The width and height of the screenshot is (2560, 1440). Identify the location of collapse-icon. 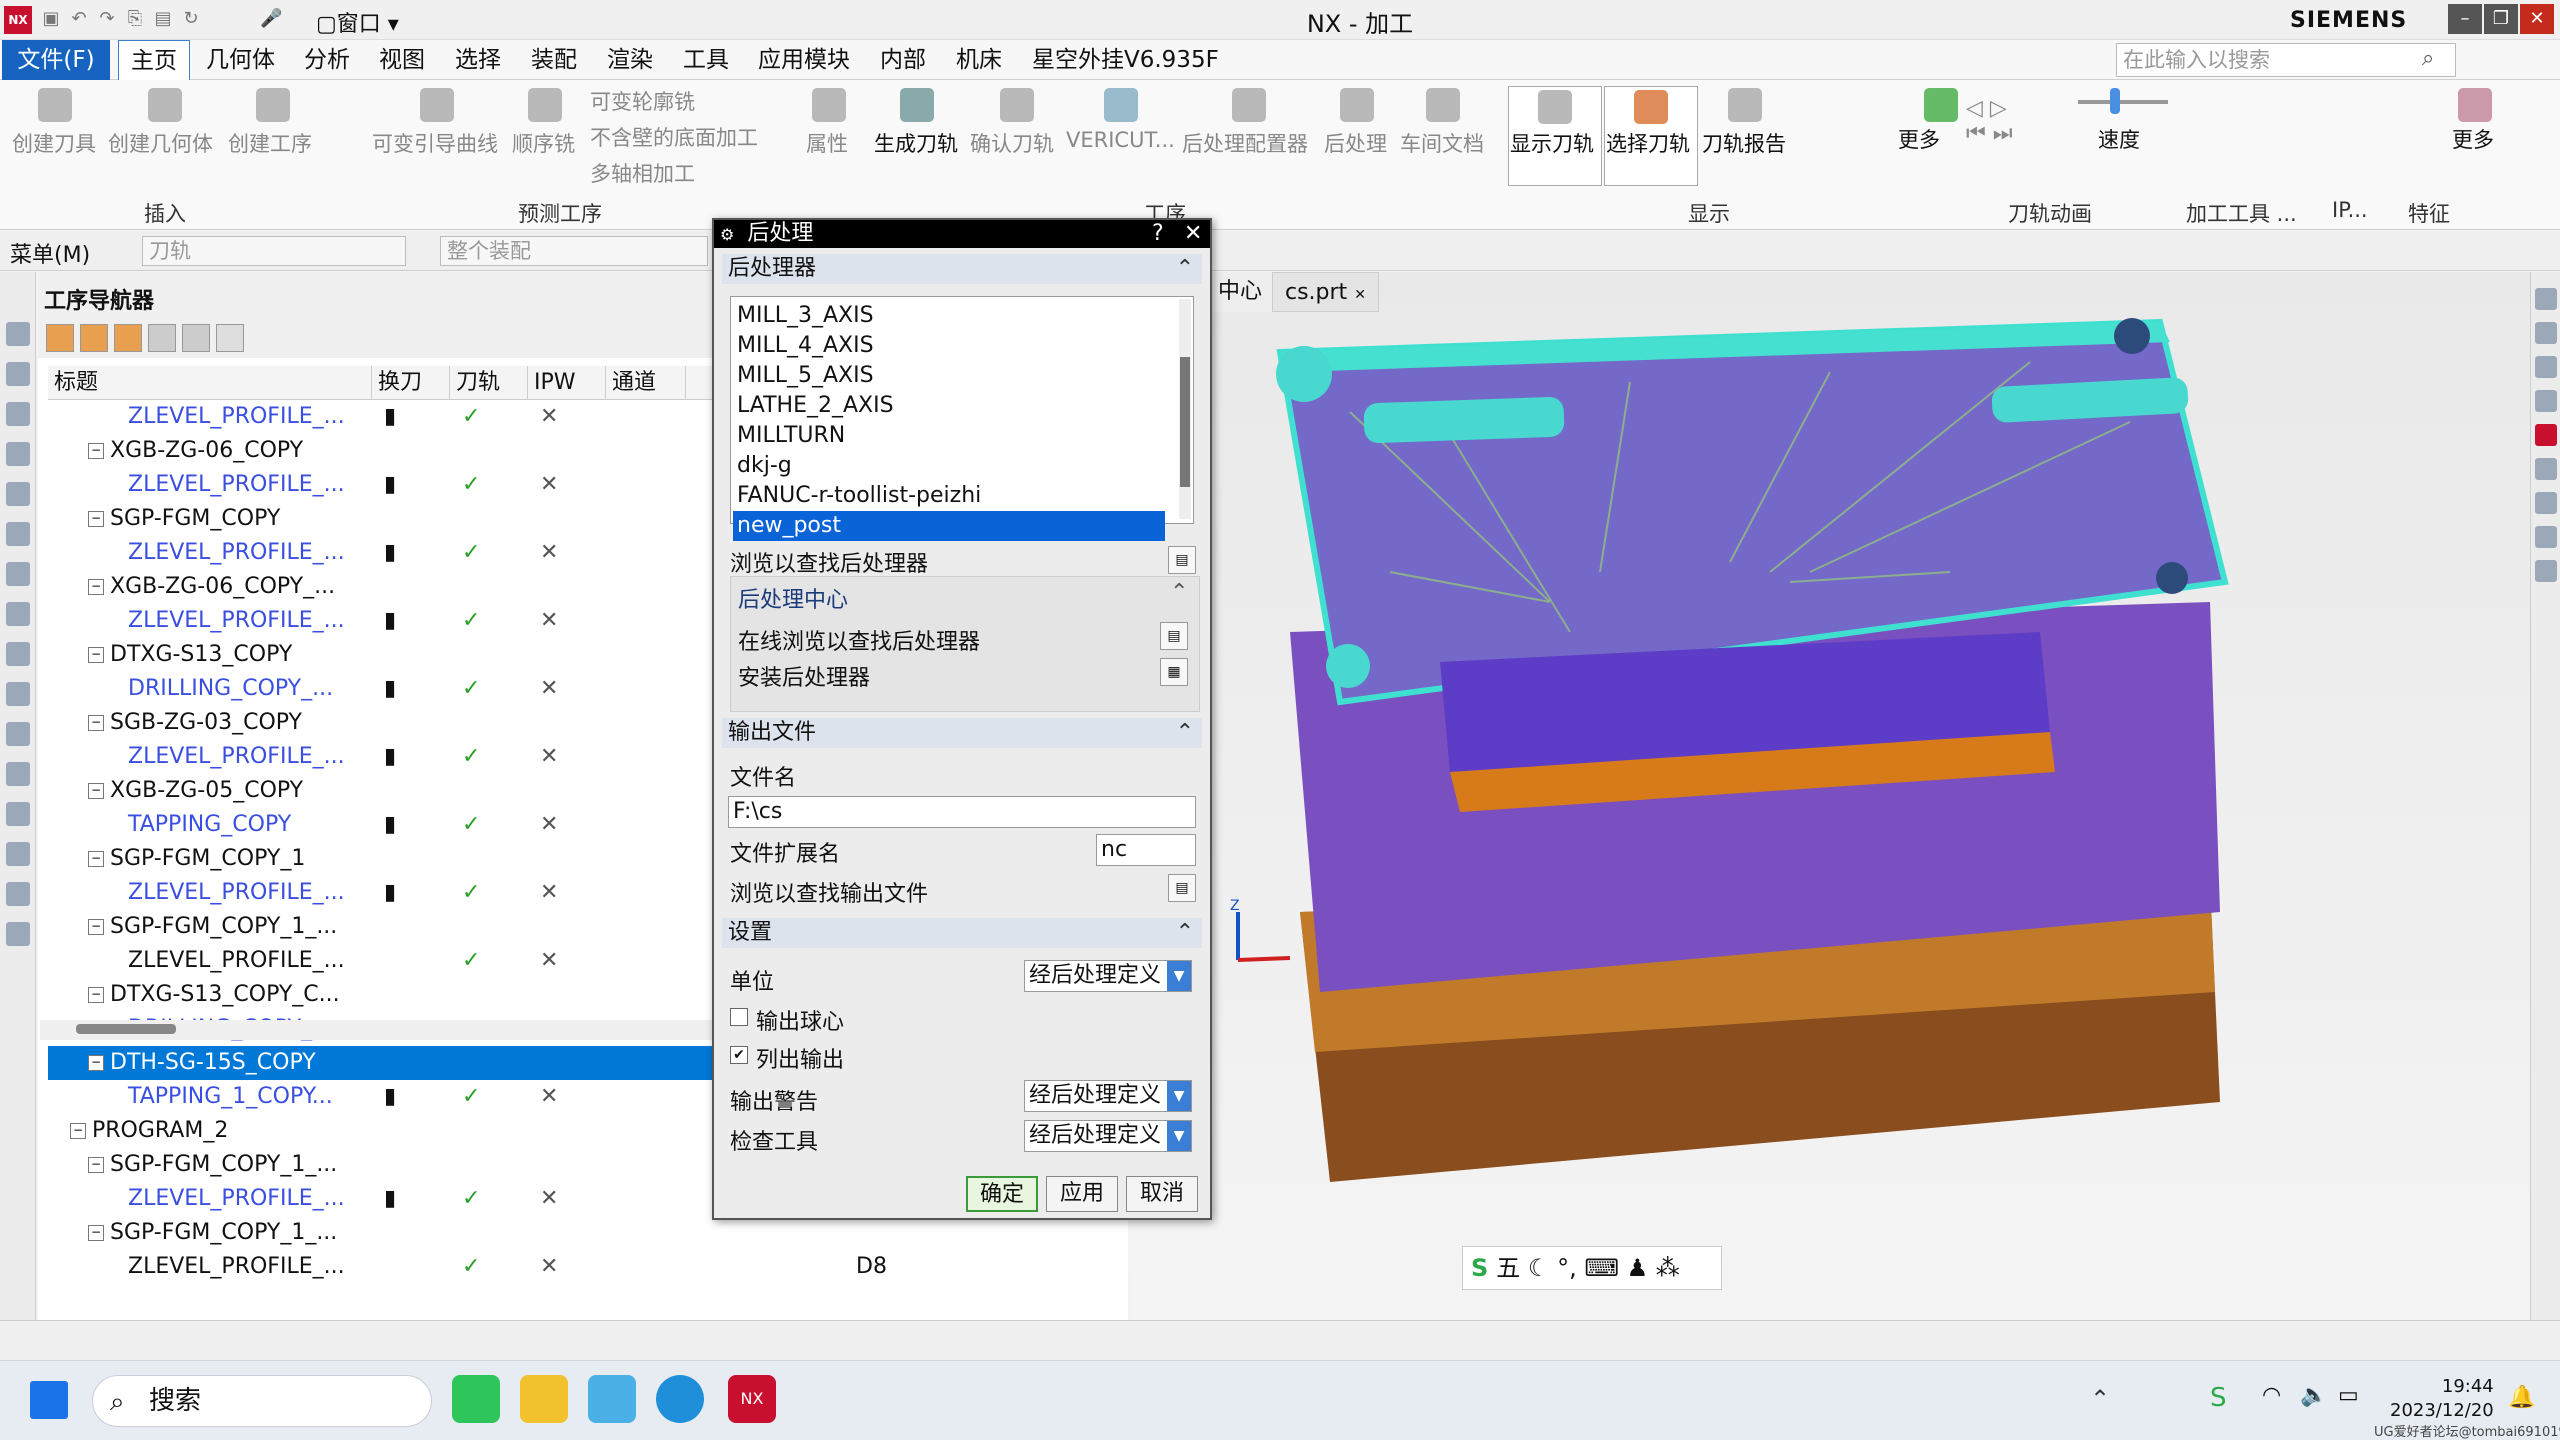
(230, 338).